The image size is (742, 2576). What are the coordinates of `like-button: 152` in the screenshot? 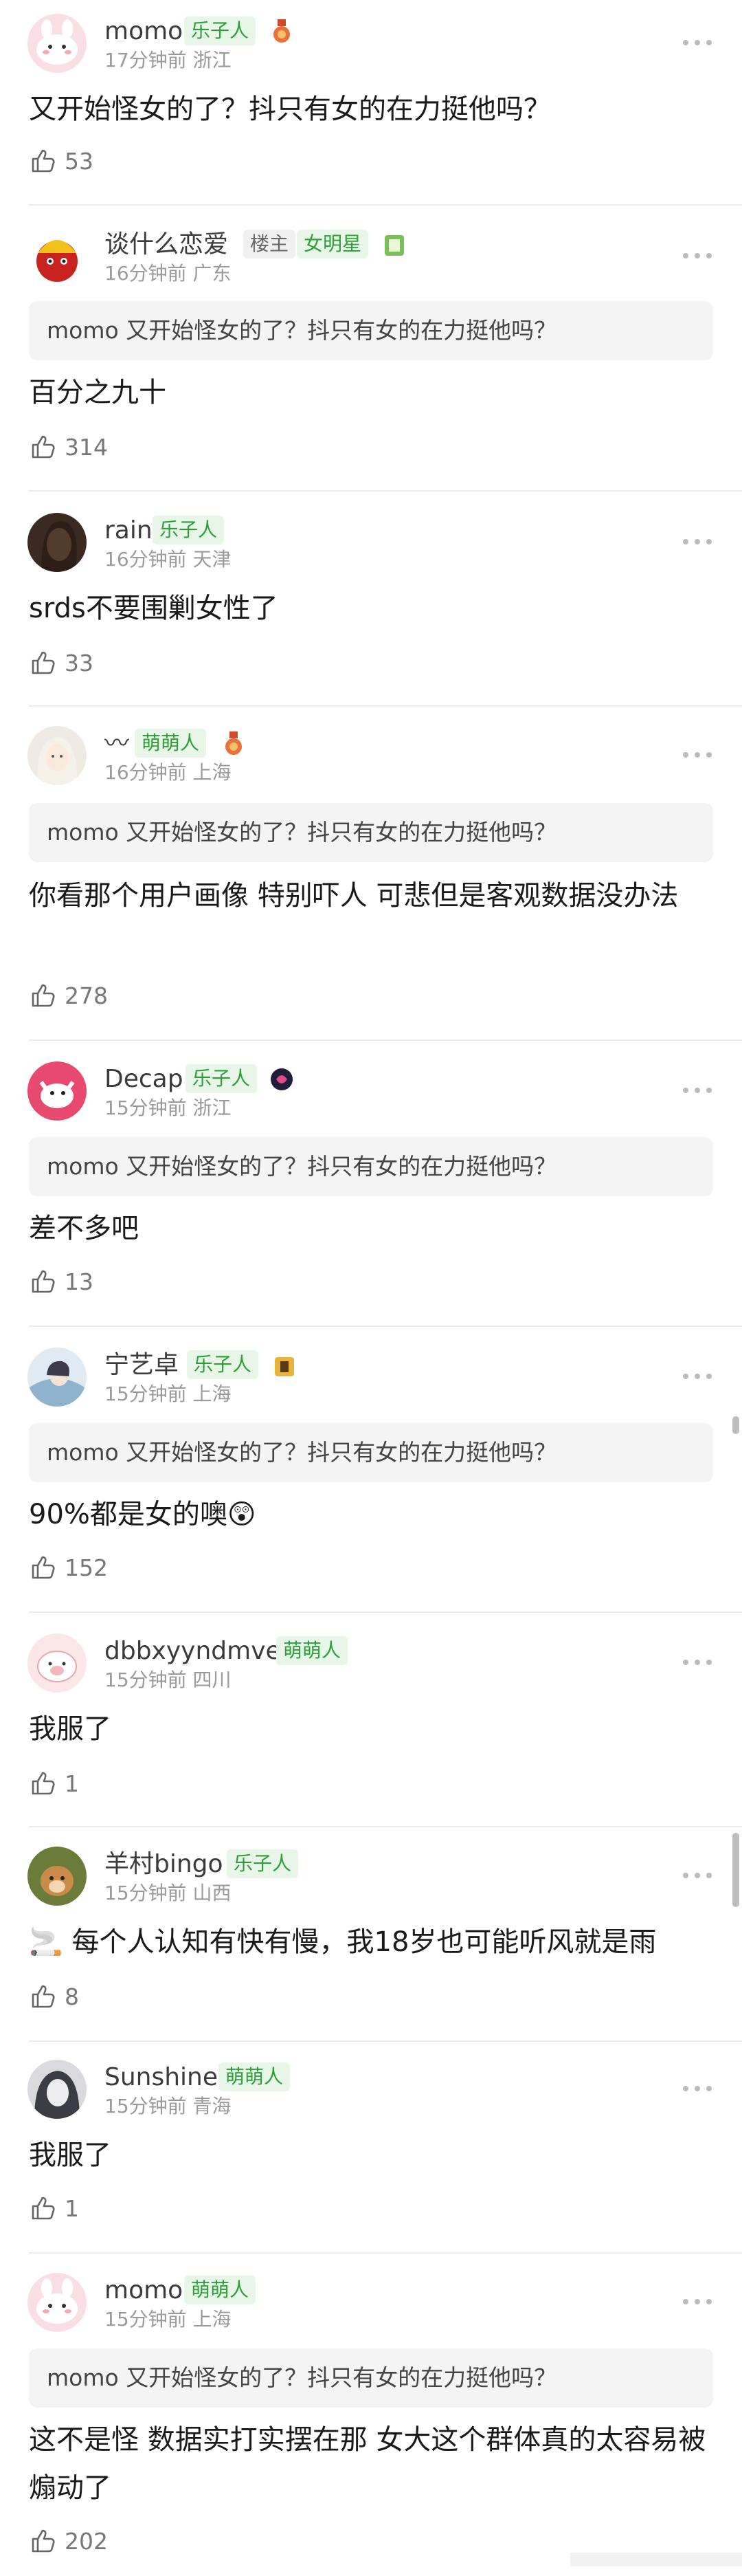 It's located at (68, 1567).